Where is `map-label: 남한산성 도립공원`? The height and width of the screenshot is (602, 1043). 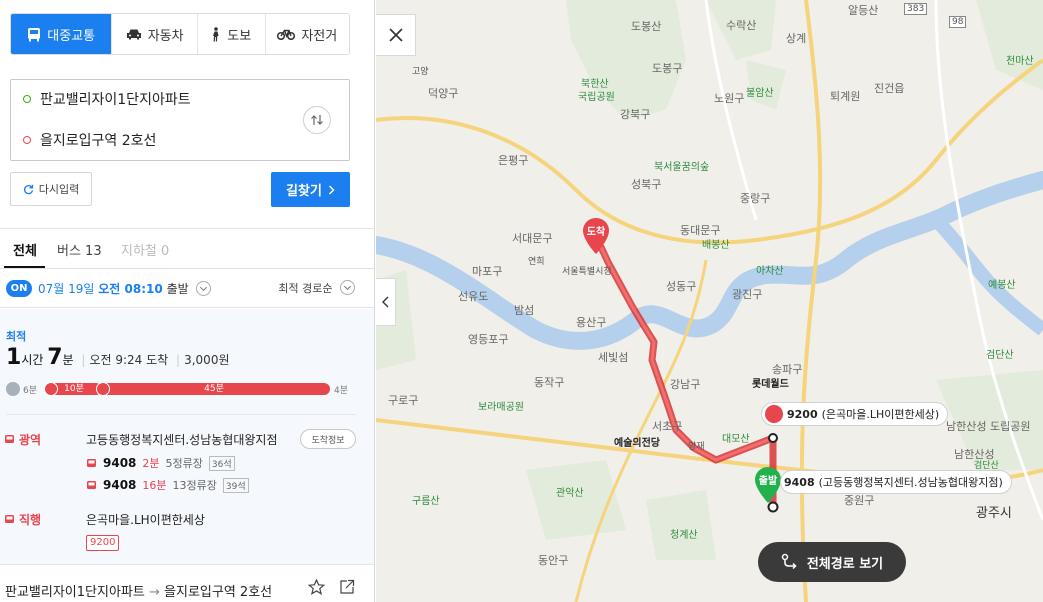 map-label: 남한산성 도립공원 is located at coordinates (988, 426).